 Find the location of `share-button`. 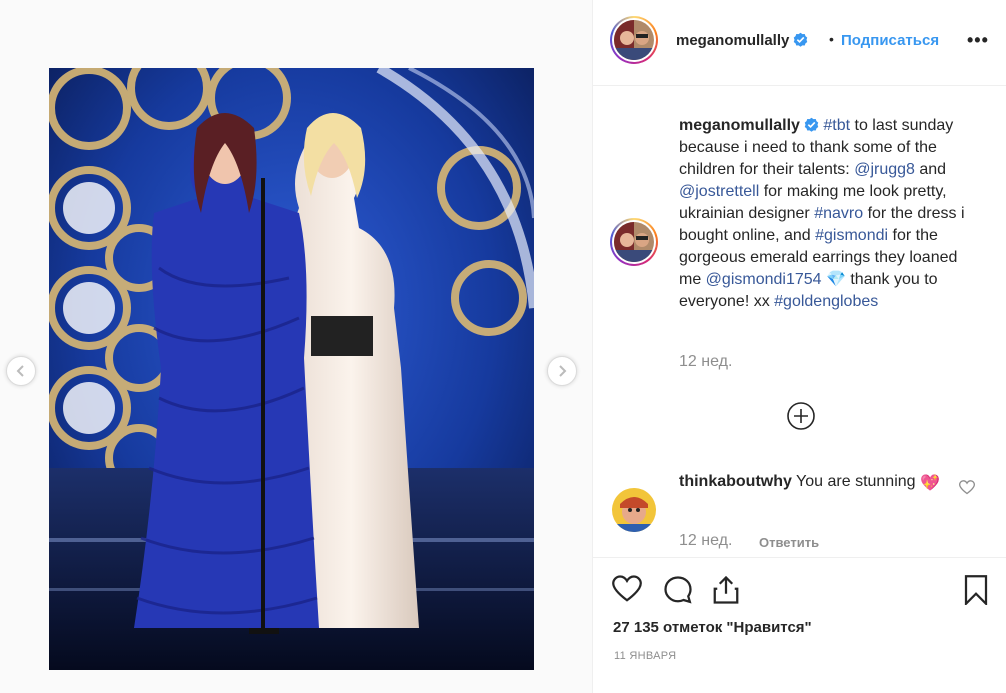

share-button is located at coordinates (726, 592).